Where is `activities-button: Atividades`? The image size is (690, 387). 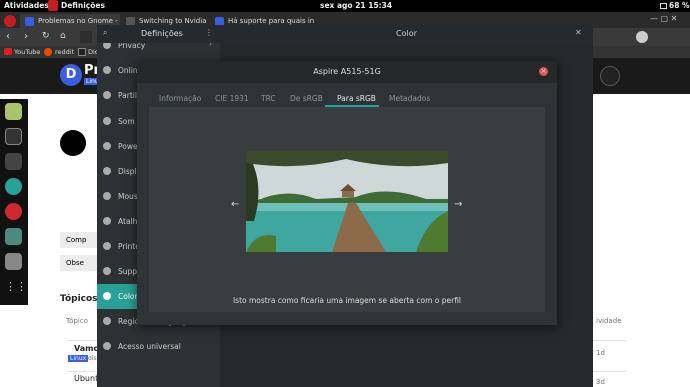
activities-button: Atividades is located at coordinates (26, 5).